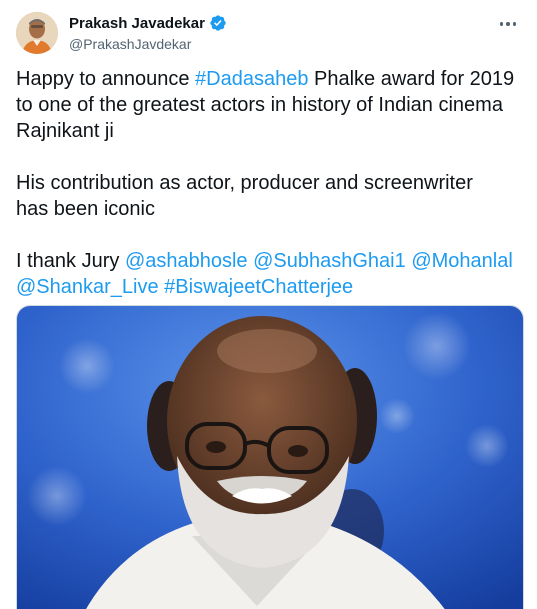 This screenshot has height=609, width=537. What do you see at coordinates (329, 261) in the screenshot?
I see `mention-link: @SubhashGhai1` at bounding box center [329, 261].